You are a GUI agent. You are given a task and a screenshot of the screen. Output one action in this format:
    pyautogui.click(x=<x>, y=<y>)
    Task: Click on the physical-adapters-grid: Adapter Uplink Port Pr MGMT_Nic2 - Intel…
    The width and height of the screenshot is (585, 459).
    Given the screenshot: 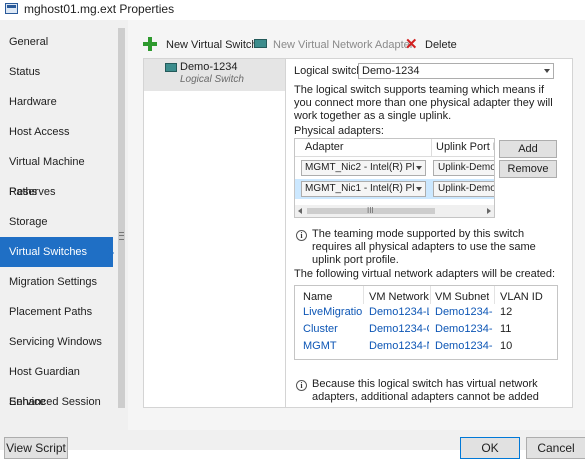 What is the action you would take?
    pyautogui.click(x=394, y=178)
    